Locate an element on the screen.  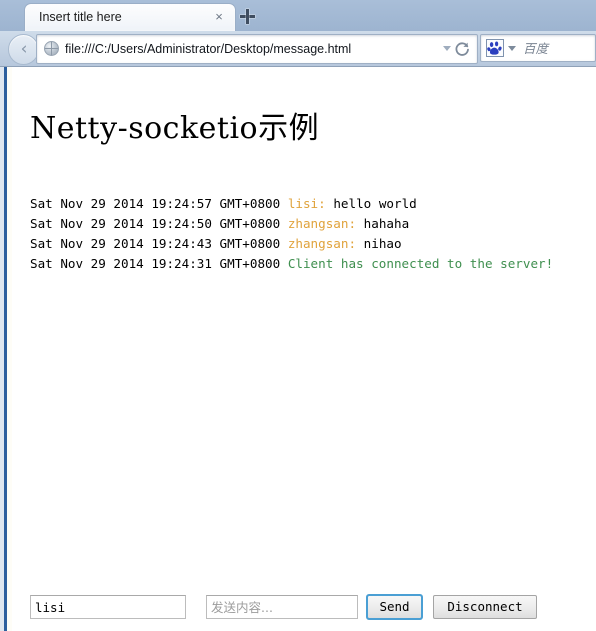
log-timestamp: Sat Nov 29 2014 19:24:50 GMT+0800 is located at coordinates (155, 223).